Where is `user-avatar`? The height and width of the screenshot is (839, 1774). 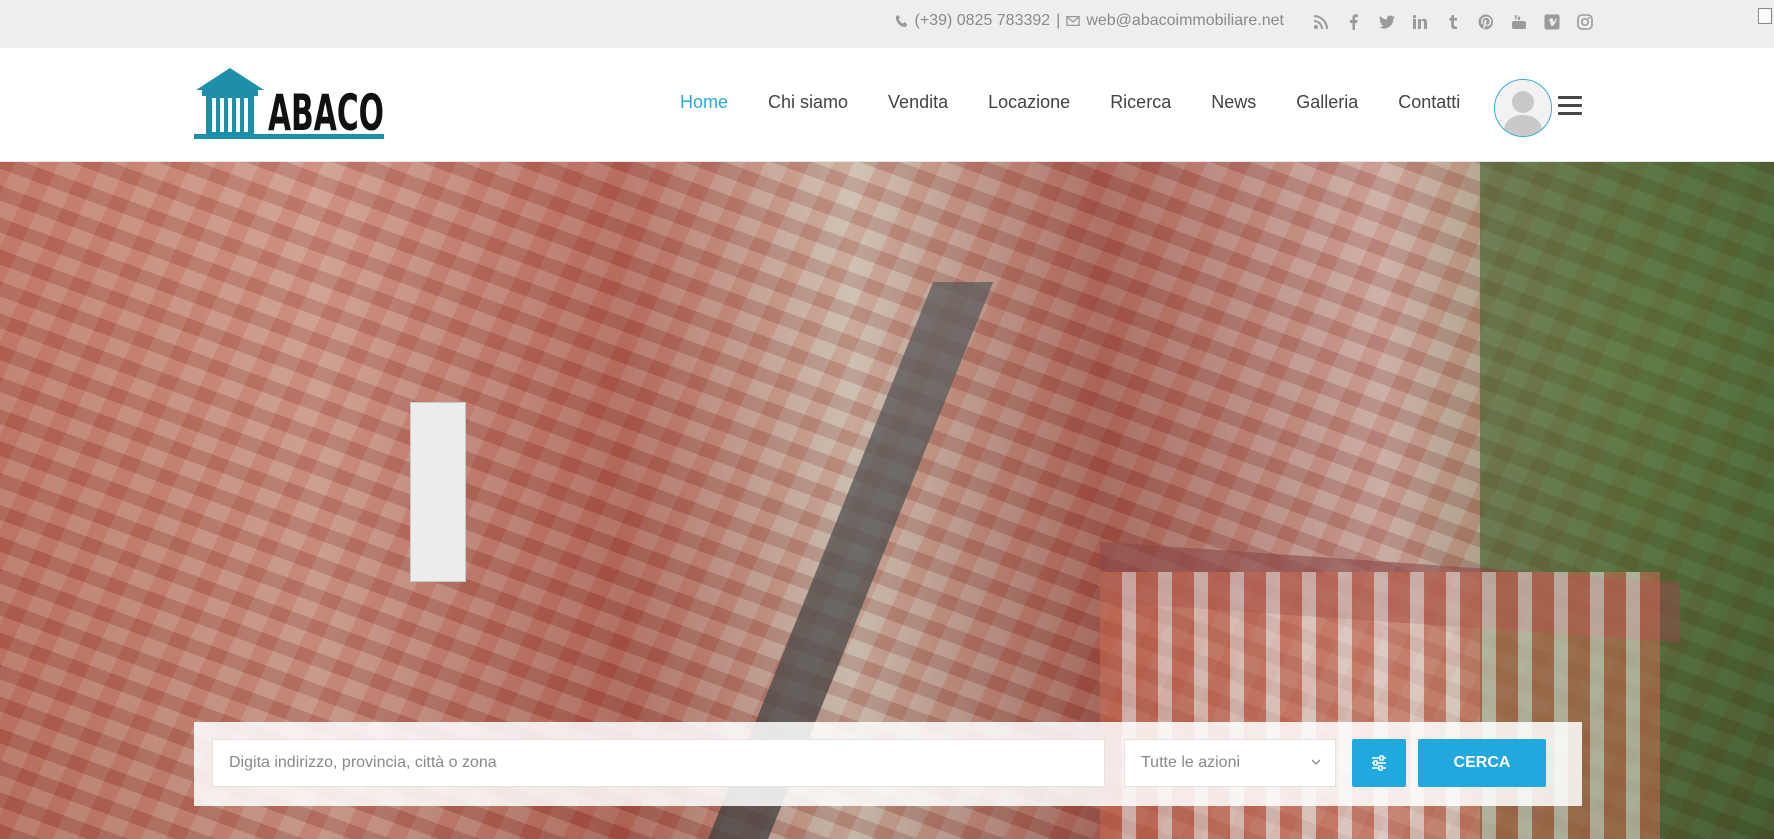
user-avatar is located at coordinates (1523, 108).